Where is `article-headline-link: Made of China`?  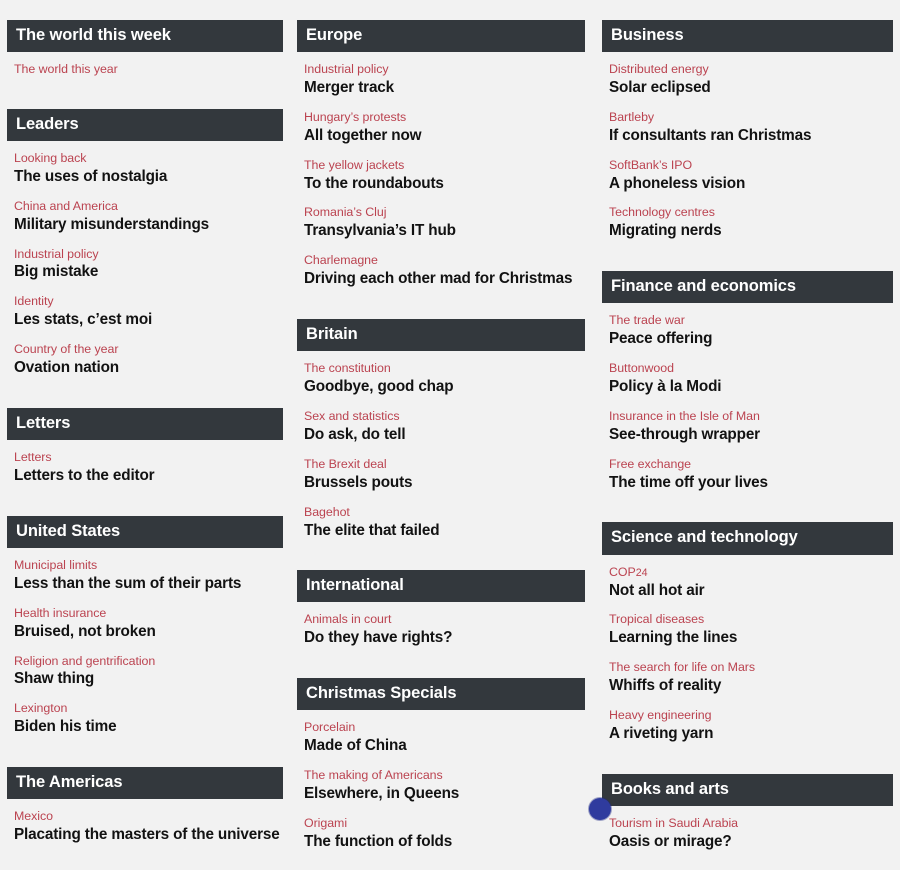
article-headline-link: Made of China is located at coordinates (444, 746).